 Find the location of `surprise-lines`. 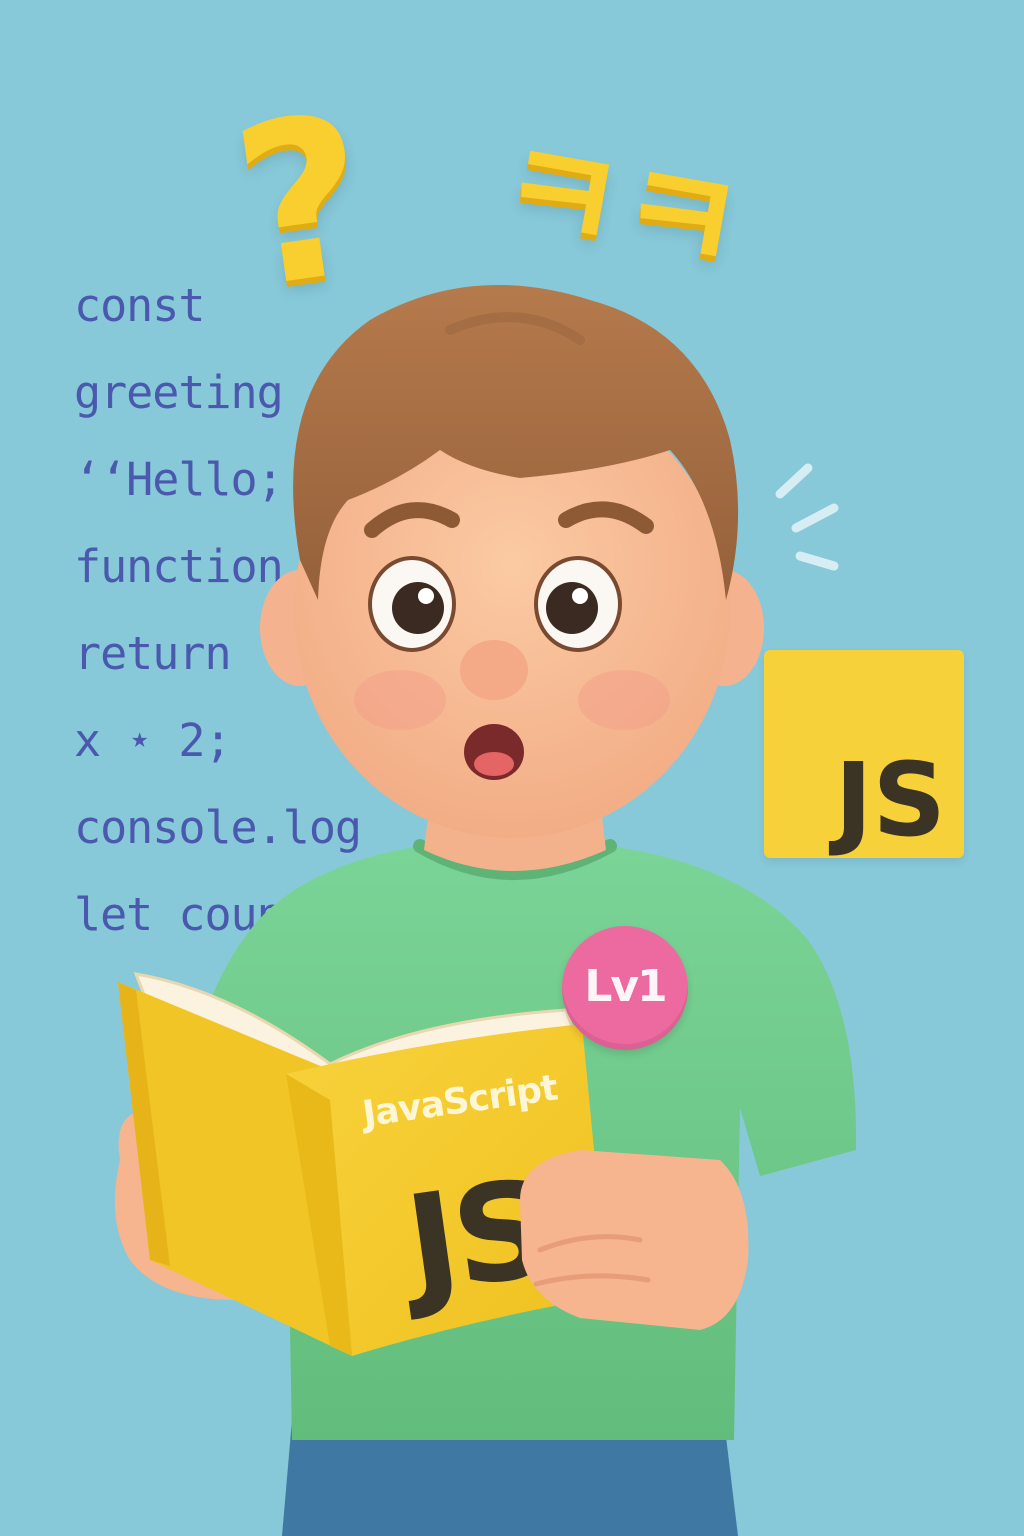

surprise-lines is located at coordinates (807, 517).